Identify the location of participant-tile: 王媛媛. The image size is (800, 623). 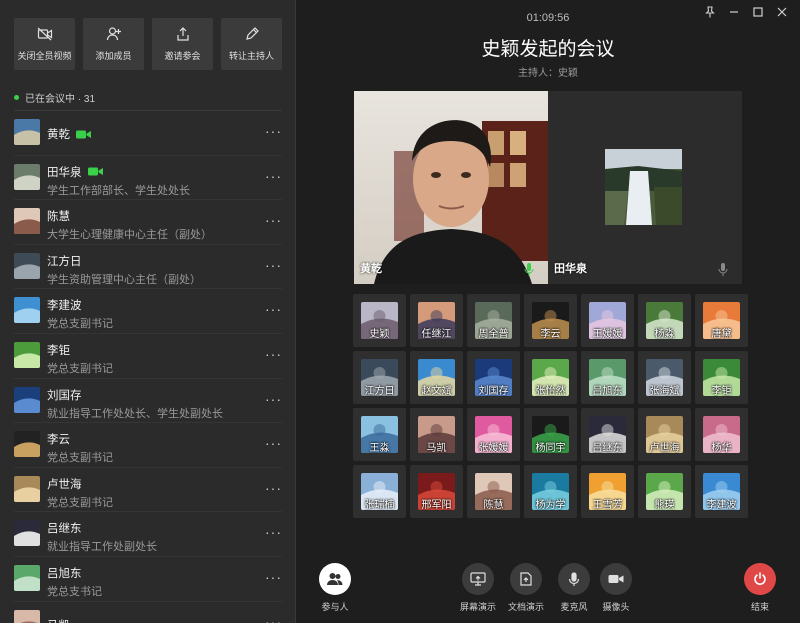
(607, 320).